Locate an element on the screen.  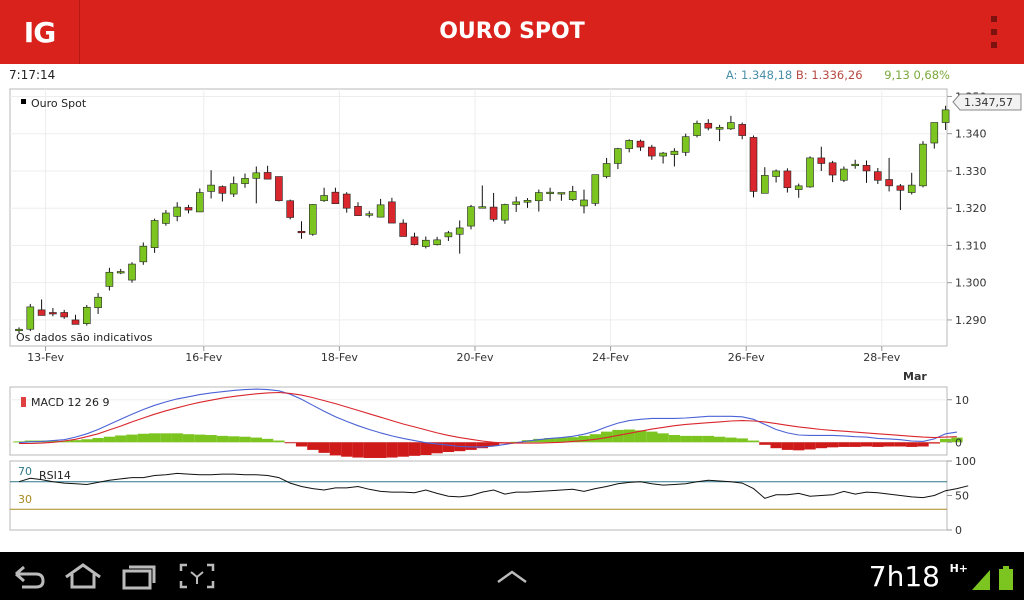
x-tick-label: 13-Fev is located at coordinates (45, 357).